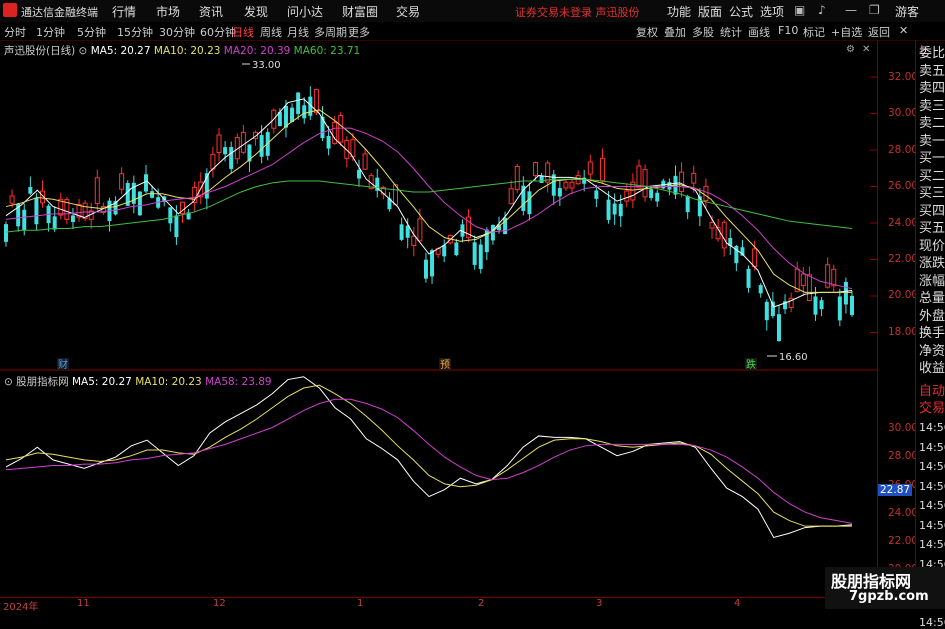 Image resolution: width=945 pixels, height=629 pixels. I want to click on menu-hangqing: 行情, so click(124, 11).